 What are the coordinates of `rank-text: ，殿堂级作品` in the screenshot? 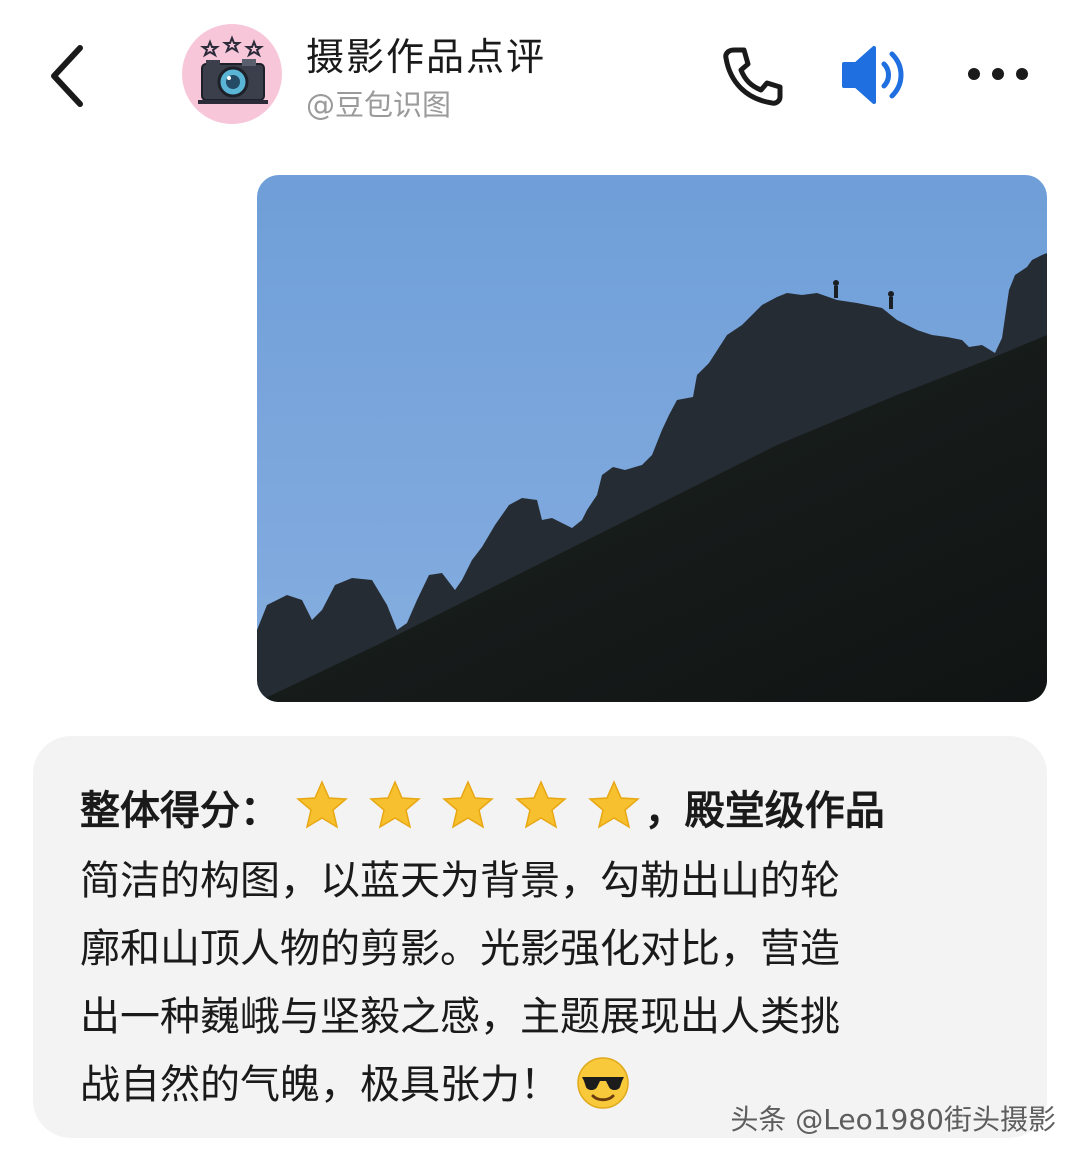 It's located at (764, 811).